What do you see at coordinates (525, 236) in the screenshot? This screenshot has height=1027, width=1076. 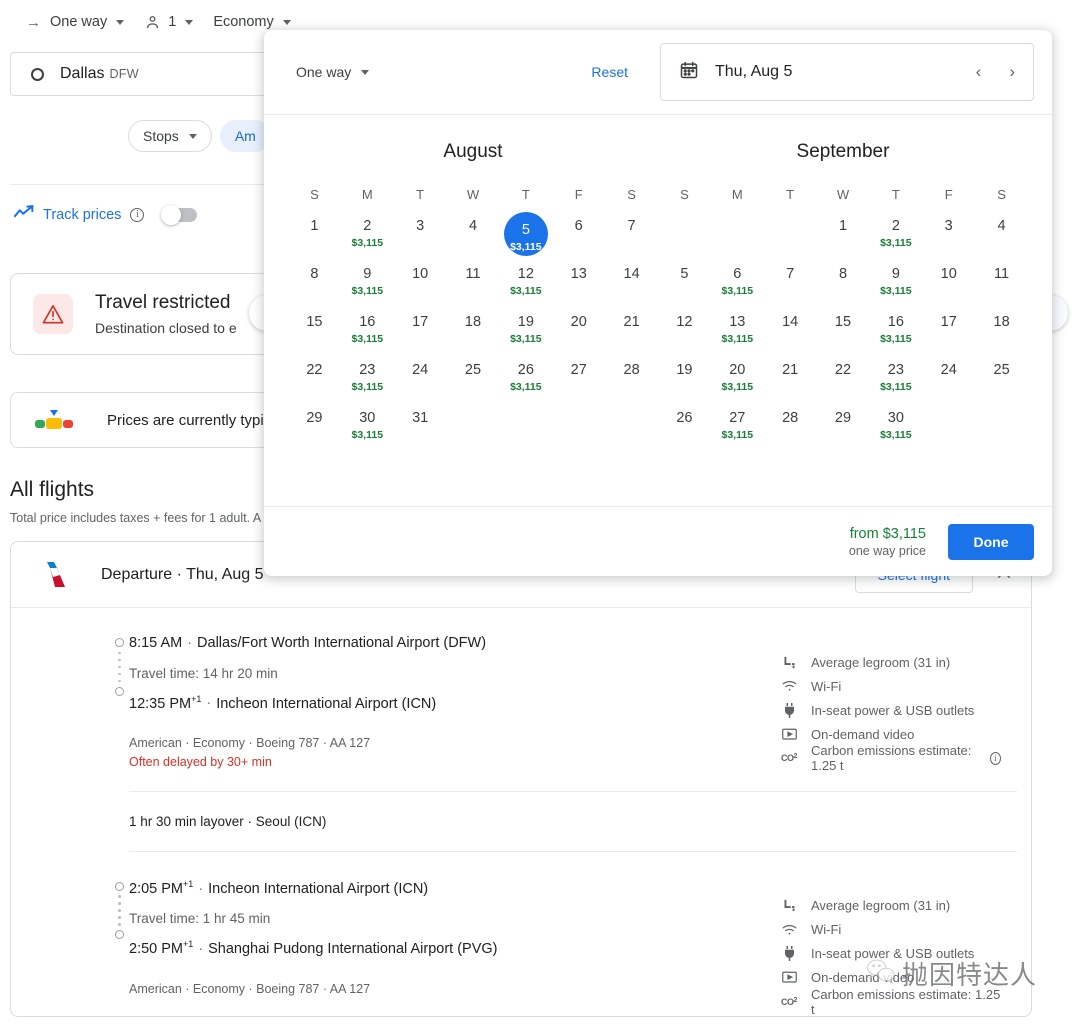 I see `calendar-day: 5 $3,115` at bounding box center [525, 236].